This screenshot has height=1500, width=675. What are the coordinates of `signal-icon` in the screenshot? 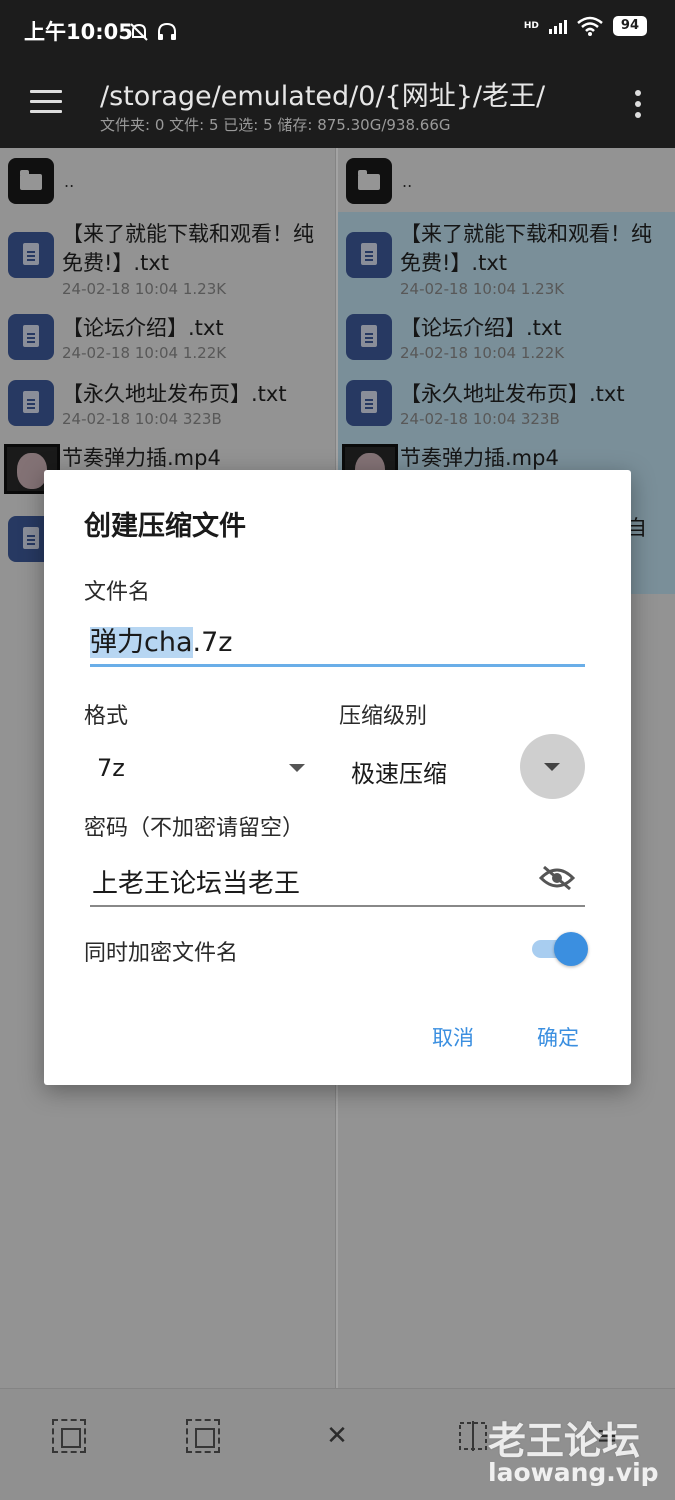 It's located at (557, 26).